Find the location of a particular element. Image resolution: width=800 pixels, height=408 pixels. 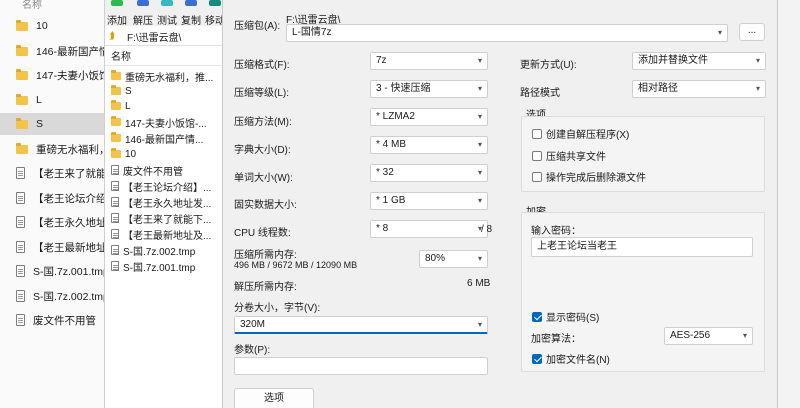

explorer-item: 【老王论坛介绍】 is located at coordinates (56, 198).